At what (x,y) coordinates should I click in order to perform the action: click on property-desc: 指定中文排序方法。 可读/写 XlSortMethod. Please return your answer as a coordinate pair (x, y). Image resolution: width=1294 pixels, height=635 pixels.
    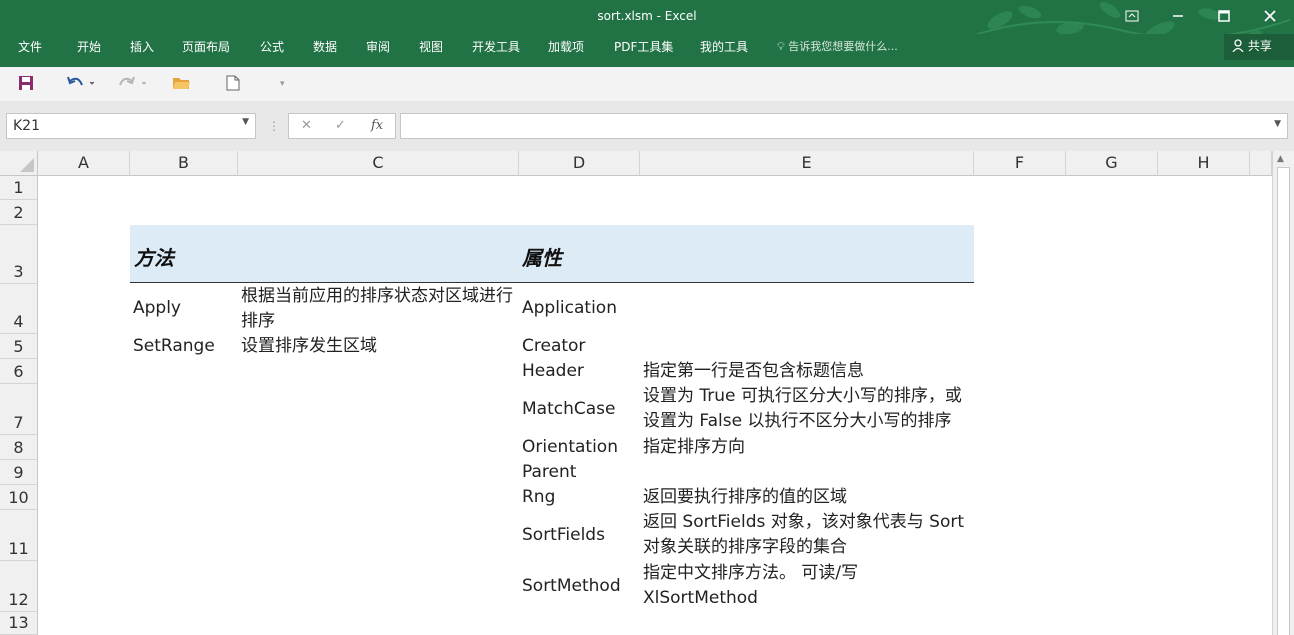
    Looking at the image, I should click on (793, 586).